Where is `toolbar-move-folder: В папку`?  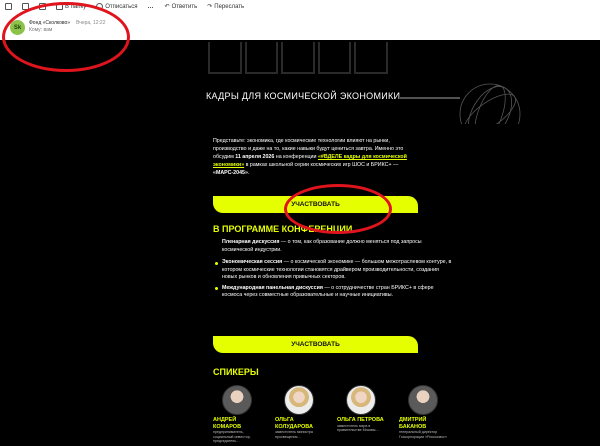 toolbar-move-folder: В папку is located at coordinates (71, 6).